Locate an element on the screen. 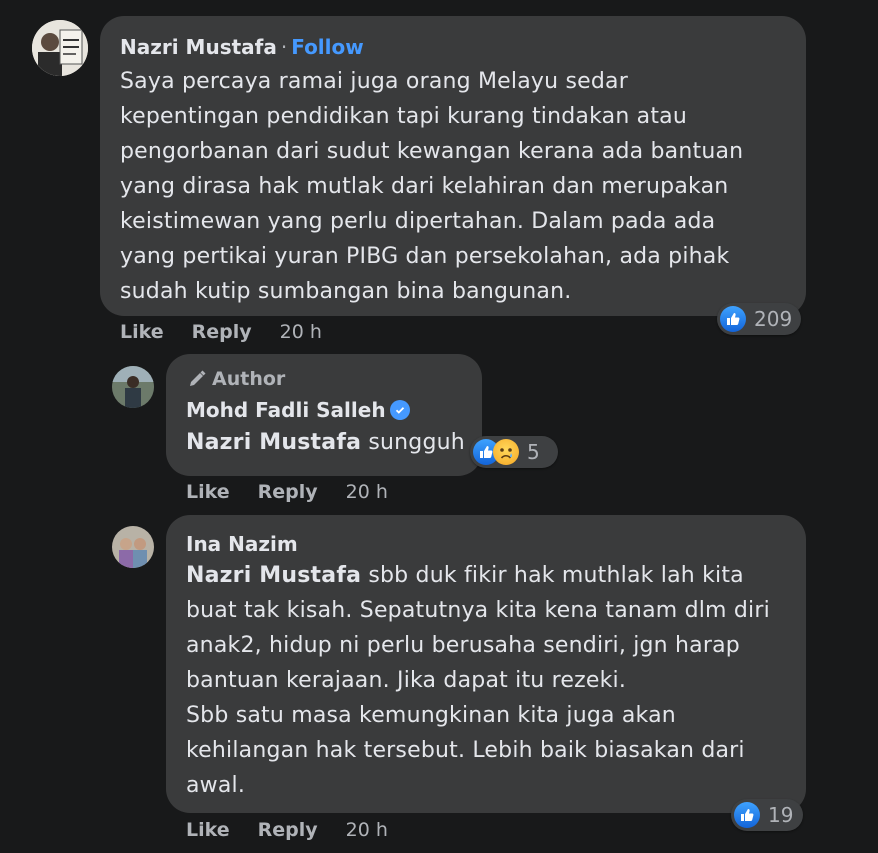 The width and height of the screenshot is (878, 853). author-badge: Author is located at coordinates (324, 379).